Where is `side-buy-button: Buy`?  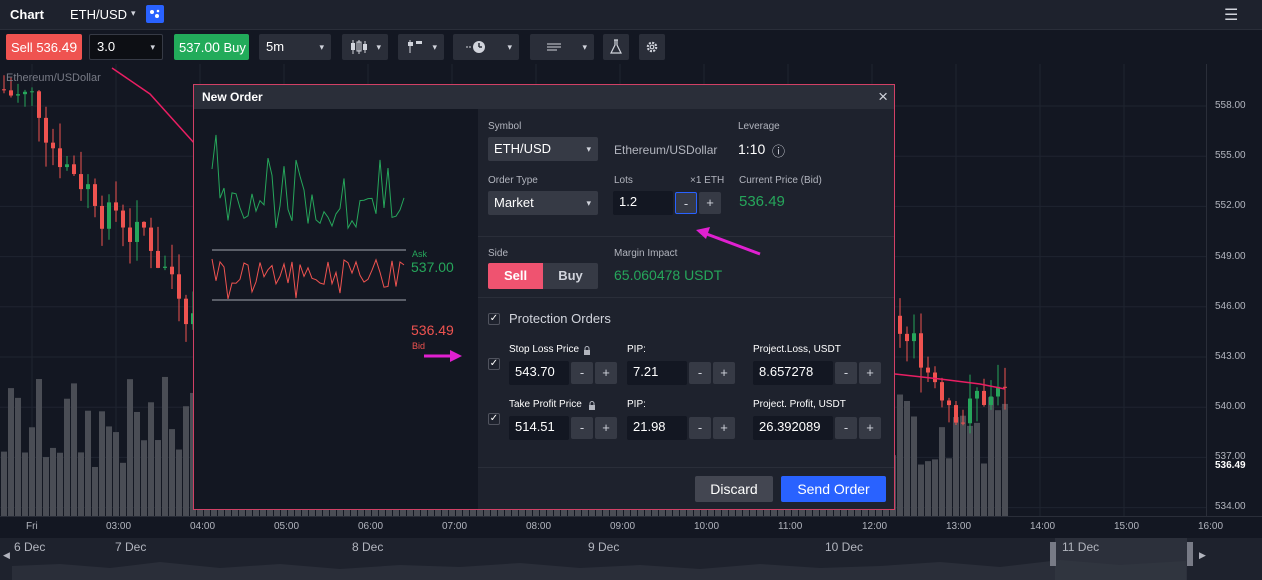 side-buy-button: Buy is located at coordinates (570, 276).